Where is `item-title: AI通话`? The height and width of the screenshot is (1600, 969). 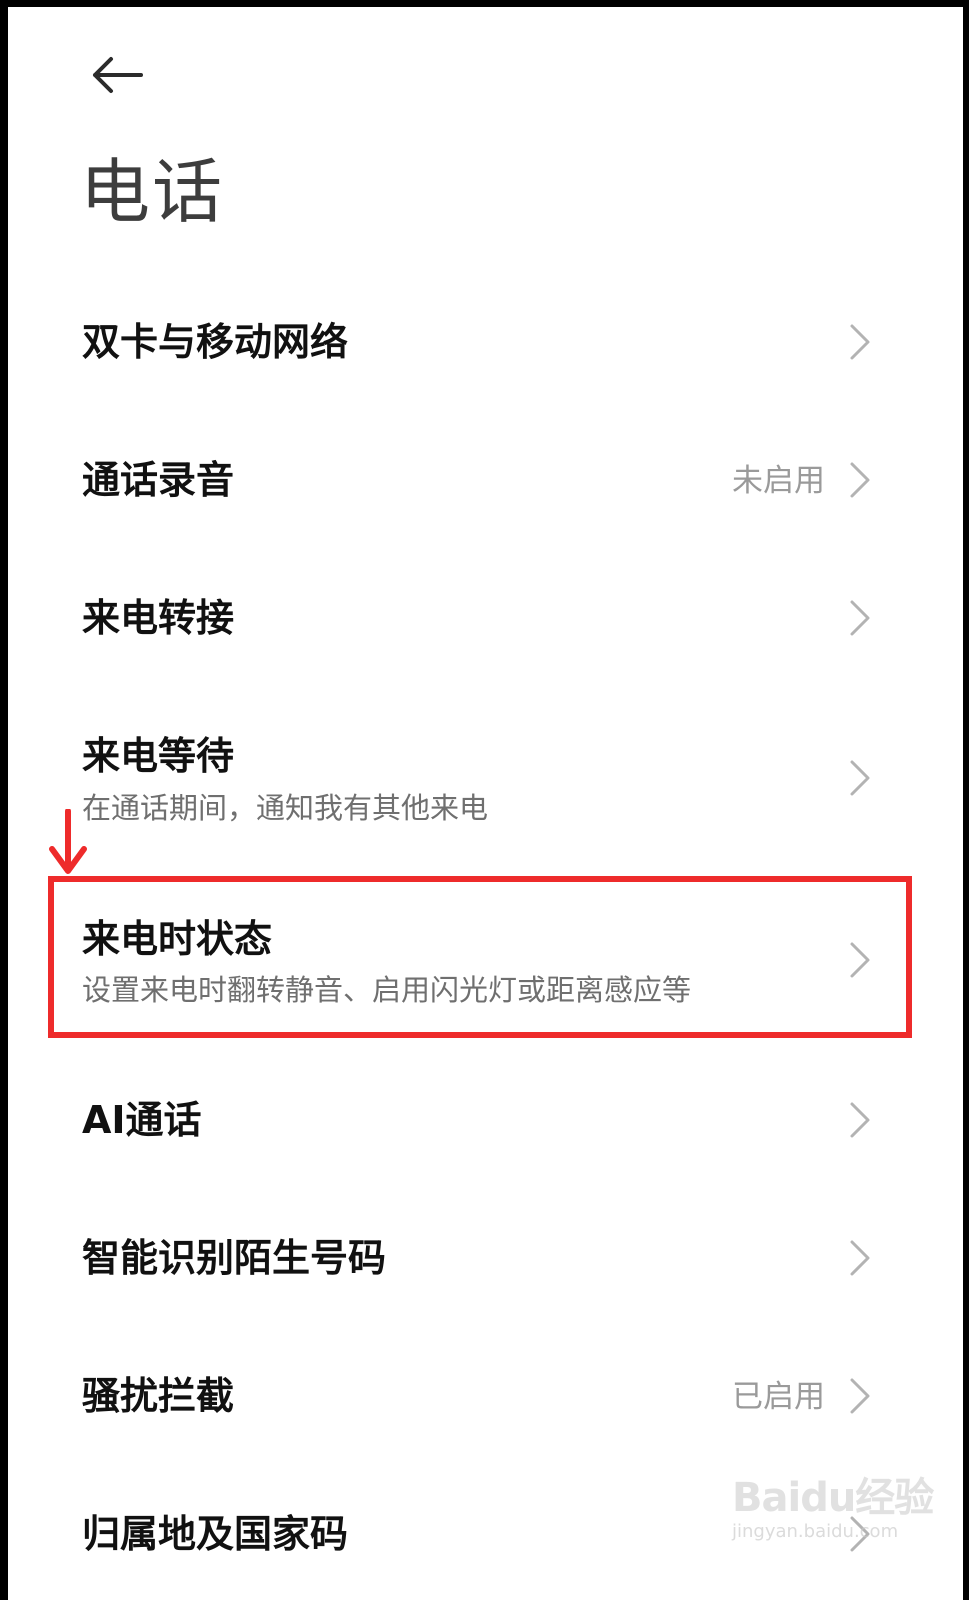 item-title: AI通话 is located at coordinates (142, 1120).